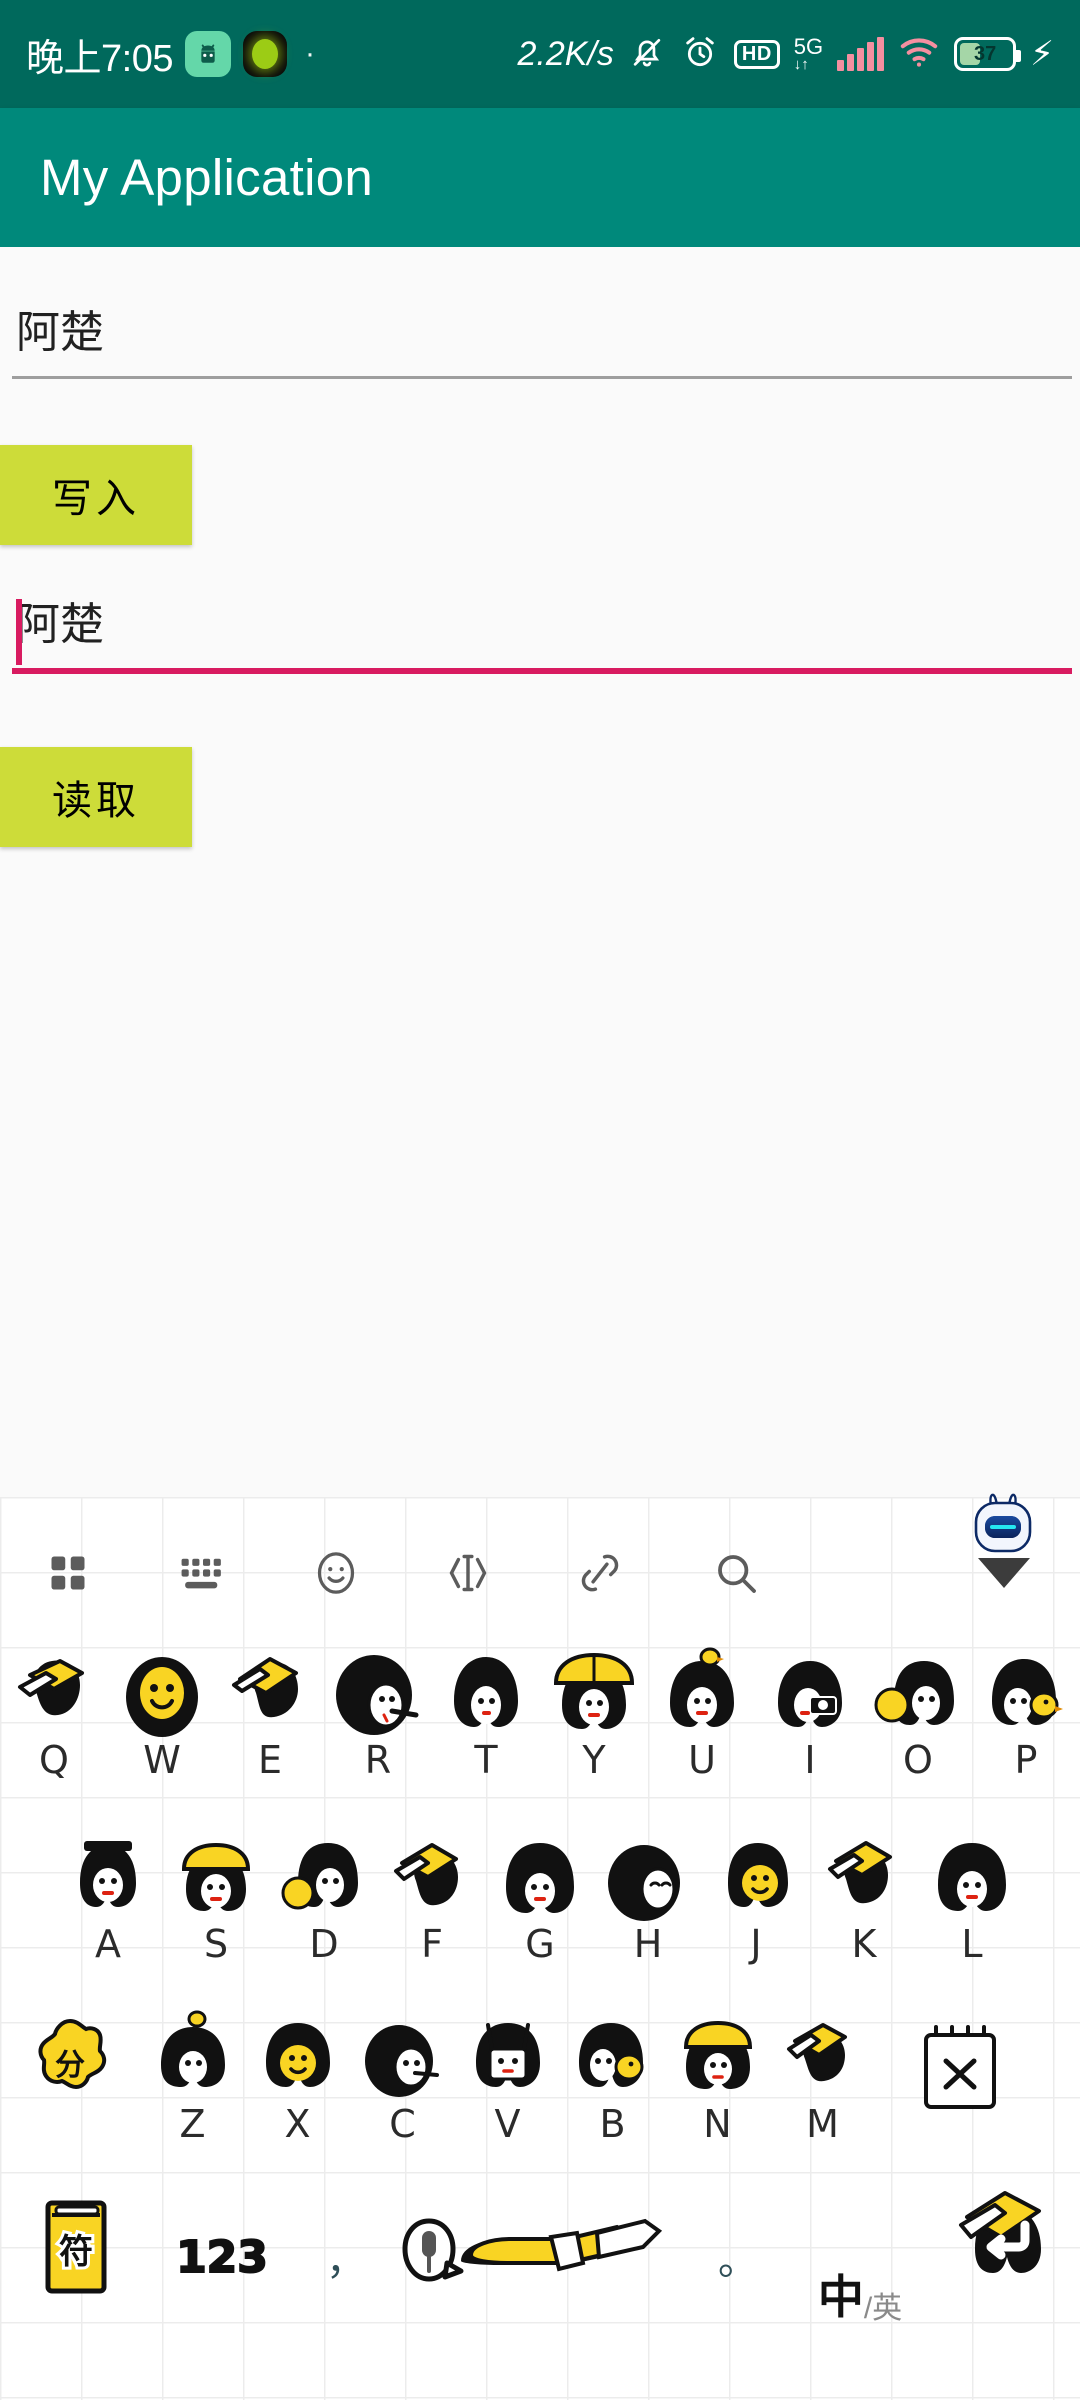  I want to click on key-k: K, so click(864, 1897).